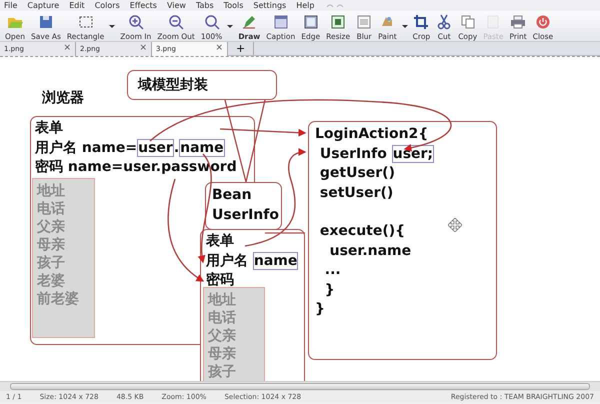 Image resolution: width=600 pixels, height=404 pixels. Describe the element at coordinates (232, 195) in the screenshot. I see `diagram-text: Bean` at that location.